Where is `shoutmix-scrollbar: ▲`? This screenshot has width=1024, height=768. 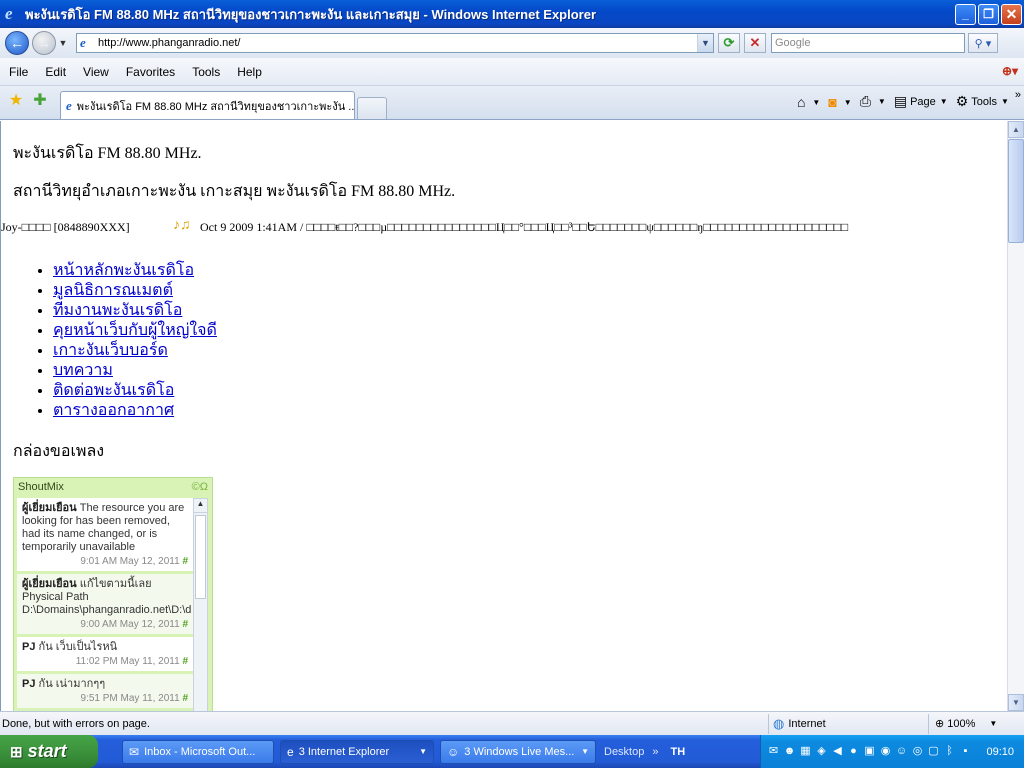 shoutmix-scrollbar: ▲ is located at coordinates (200, 604).